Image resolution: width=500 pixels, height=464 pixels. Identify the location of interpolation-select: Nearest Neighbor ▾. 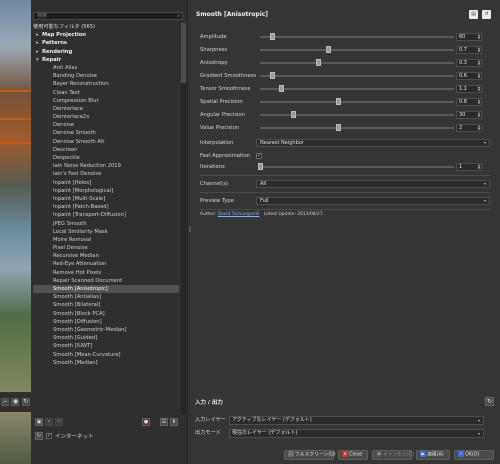
(373, 143).